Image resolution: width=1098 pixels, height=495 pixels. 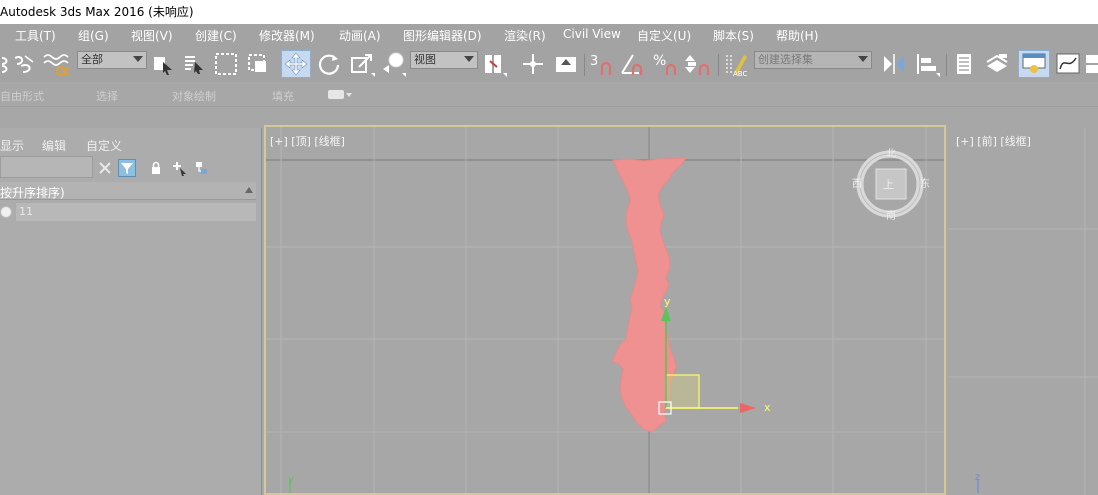 I want to click on menu-graph-editors: 图形编辑器(D), so click(x=442, y=35).